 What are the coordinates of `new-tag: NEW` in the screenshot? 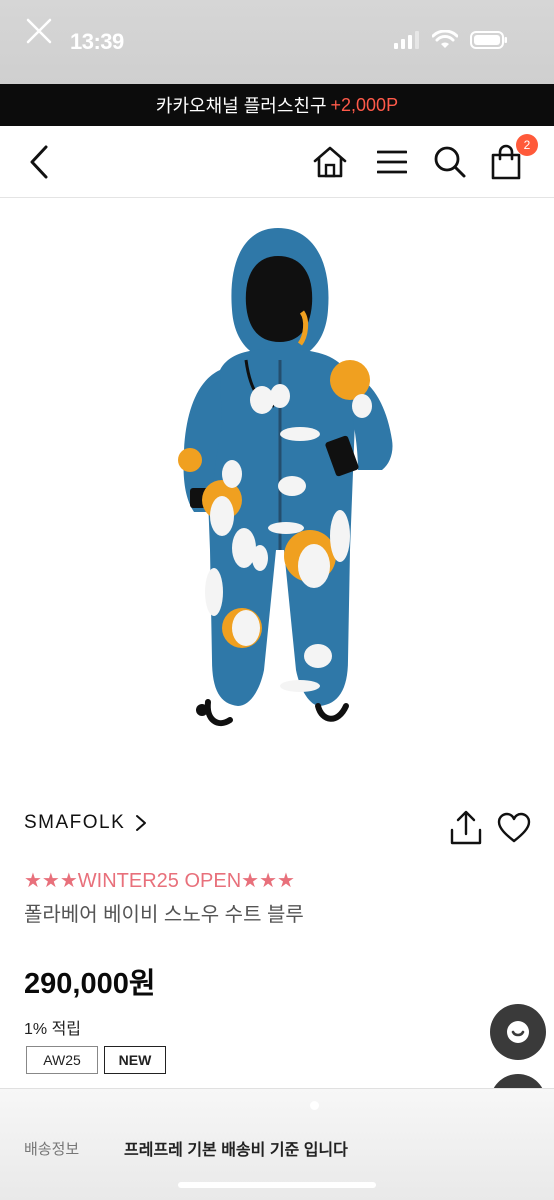 It's located at (135, 1060).